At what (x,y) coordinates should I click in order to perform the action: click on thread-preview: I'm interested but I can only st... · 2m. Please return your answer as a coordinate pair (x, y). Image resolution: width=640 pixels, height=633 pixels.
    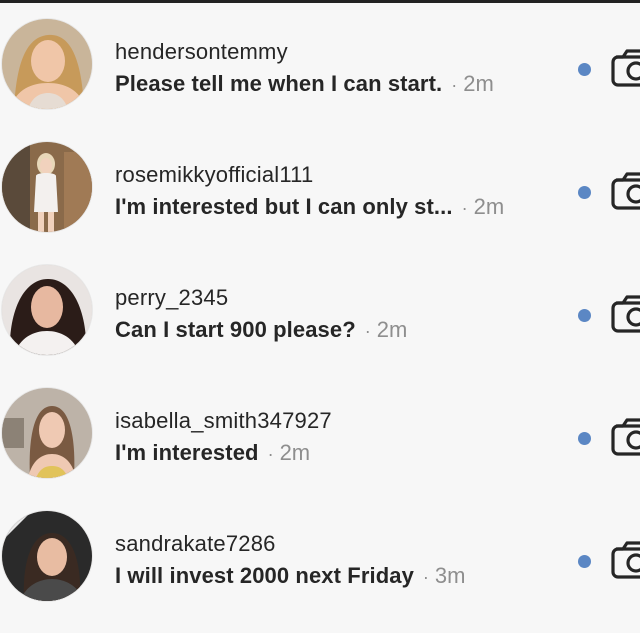
    Looking at the image, I should click on (309, 207).